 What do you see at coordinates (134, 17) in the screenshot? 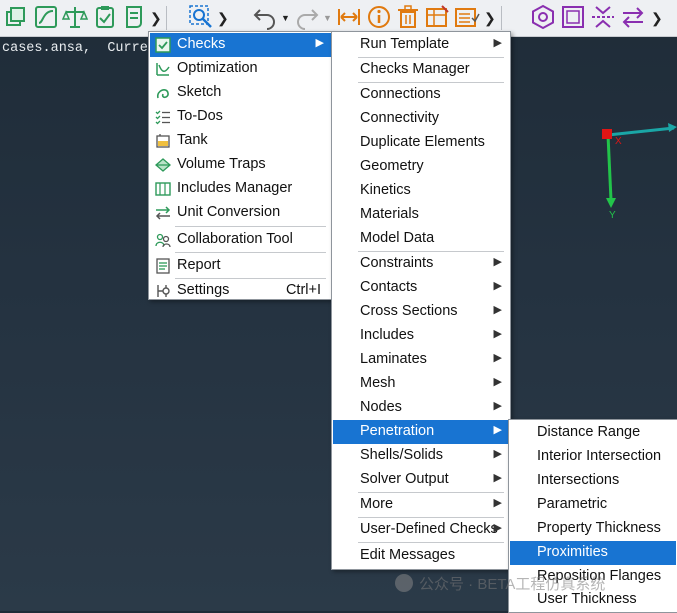
I see `scroll-icon` at bounding box center [134, 17].